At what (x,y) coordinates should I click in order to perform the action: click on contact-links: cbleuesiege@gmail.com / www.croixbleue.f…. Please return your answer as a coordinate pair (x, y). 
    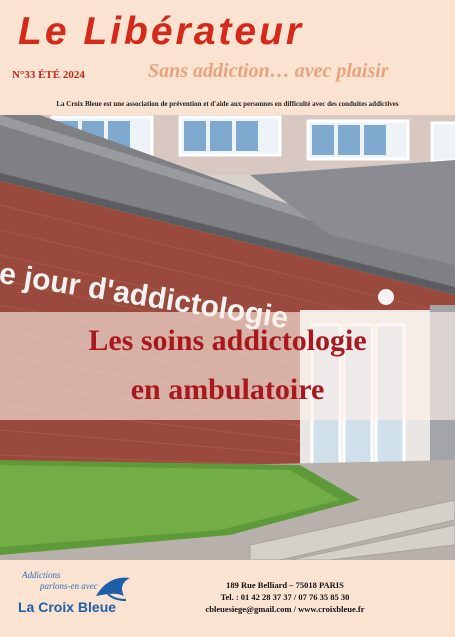
    Looking at the image, I should click on (285, 609).